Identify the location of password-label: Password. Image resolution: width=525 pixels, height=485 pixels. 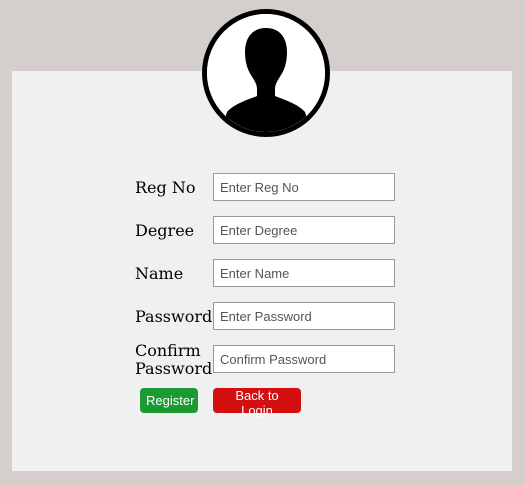
(174, 316).